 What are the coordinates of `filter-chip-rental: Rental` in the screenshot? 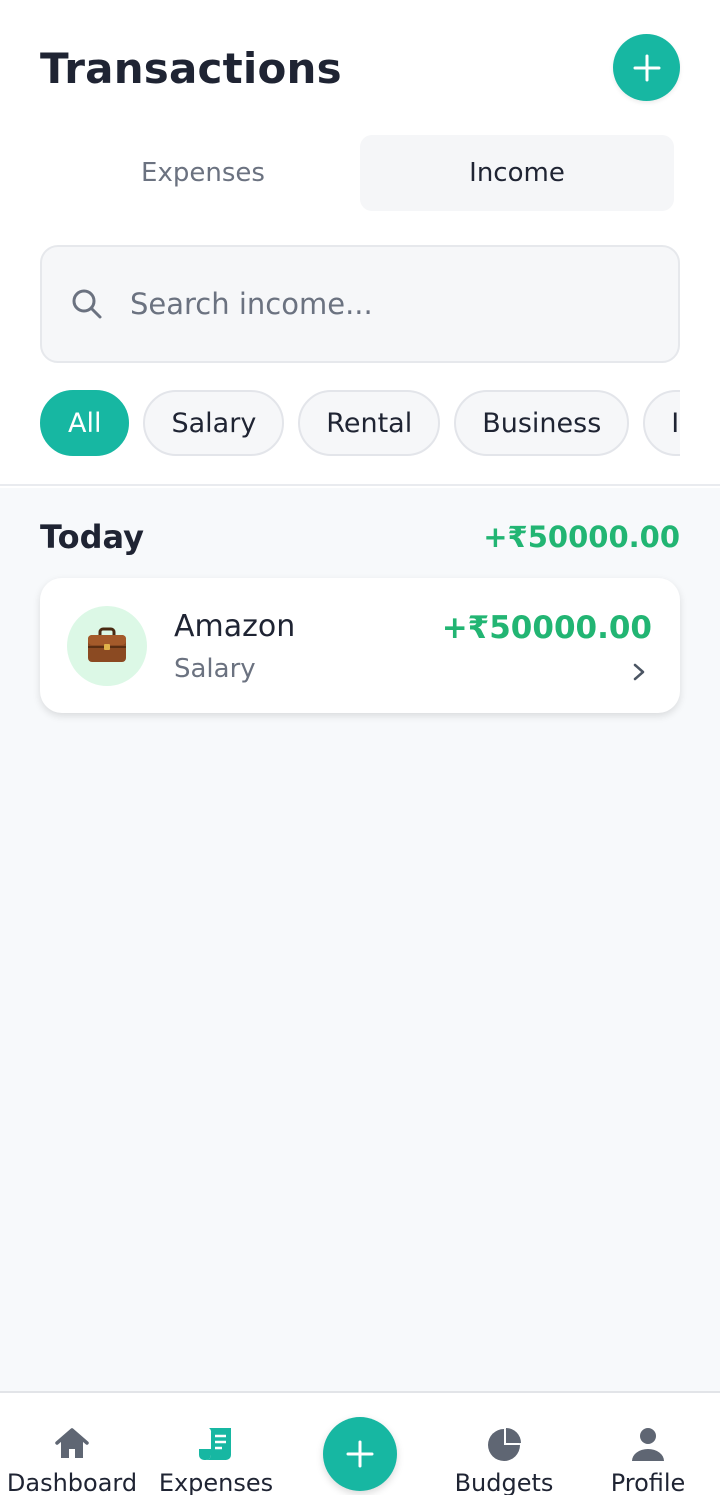 It's located at (369, 423).